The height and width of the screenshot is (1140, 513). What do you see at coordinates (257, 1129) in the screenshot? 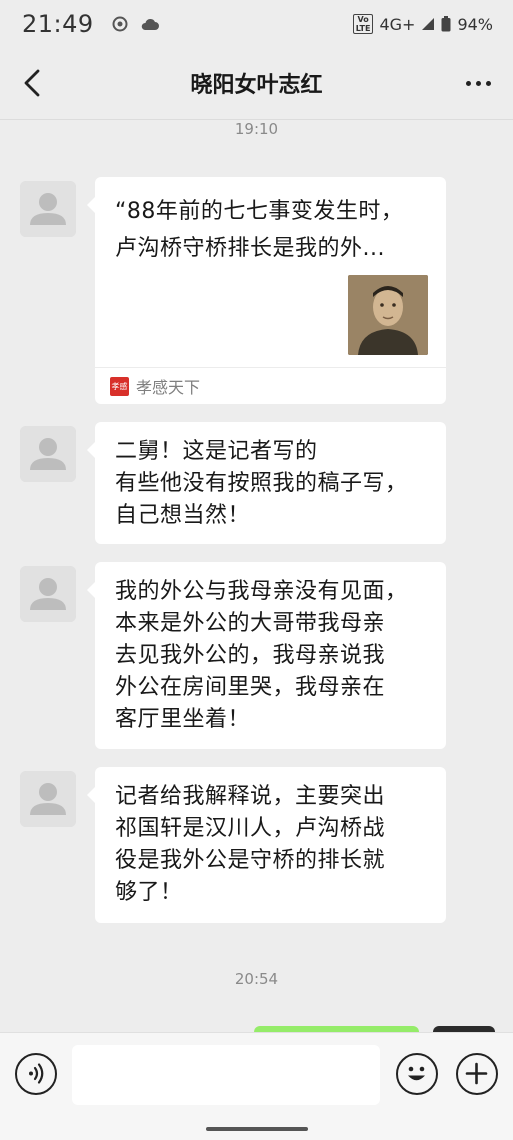
I see `home-indicator` at bounding box center [257, 1129].